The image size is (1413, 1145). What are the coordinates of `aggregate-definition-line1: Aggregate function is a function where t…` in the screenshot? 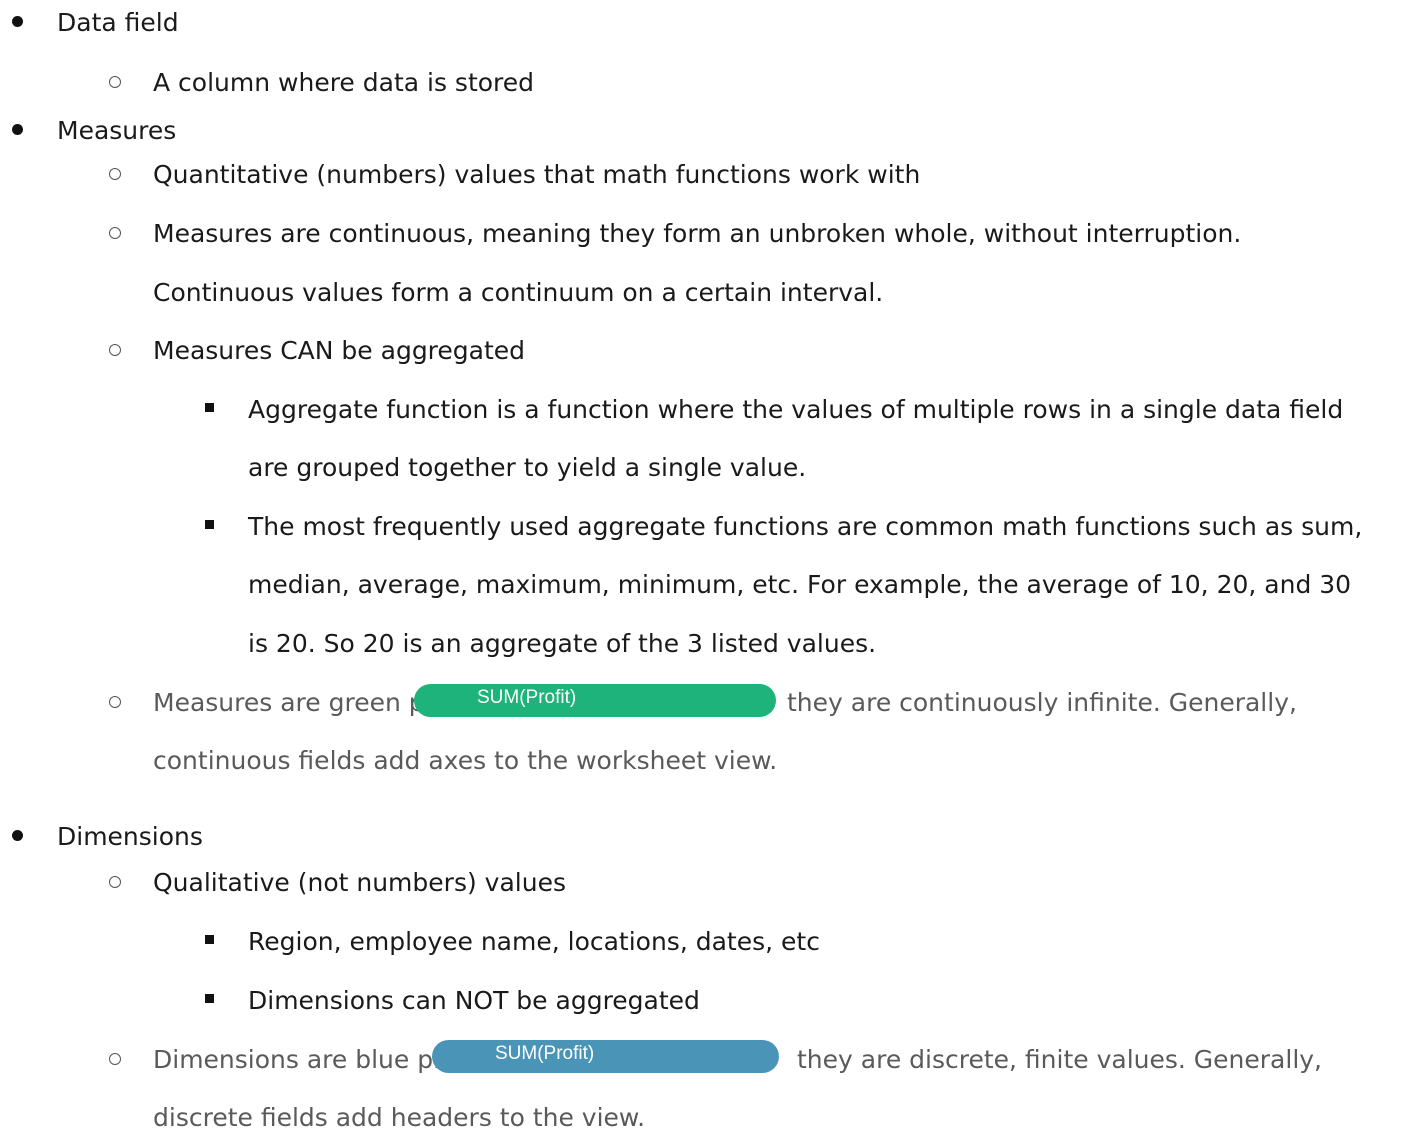 It's located at (796, 409).